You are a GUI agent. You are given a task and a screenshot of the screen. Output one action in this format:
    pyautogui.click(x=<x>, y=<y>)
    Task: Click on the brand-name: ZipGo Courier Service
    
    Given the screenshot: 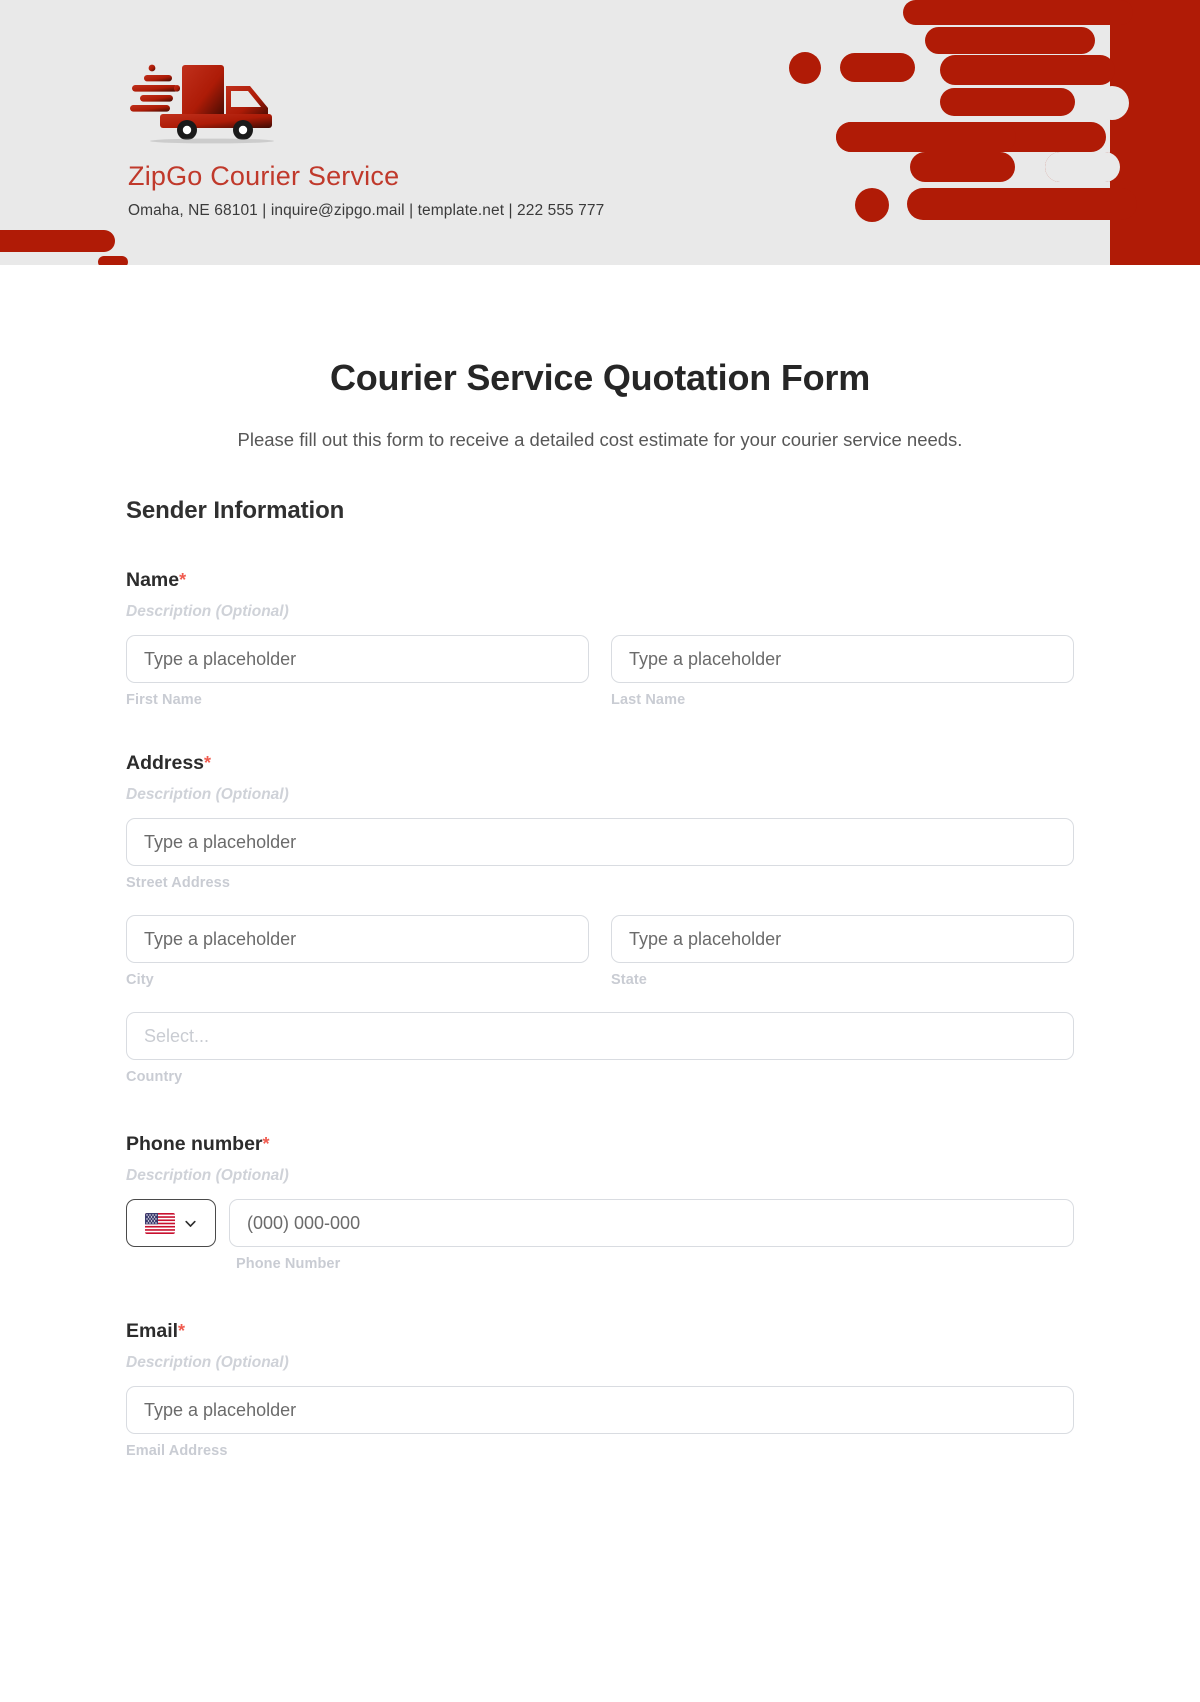 What is the action you would take?
    pyautogui.click(x=264, y=176)
    